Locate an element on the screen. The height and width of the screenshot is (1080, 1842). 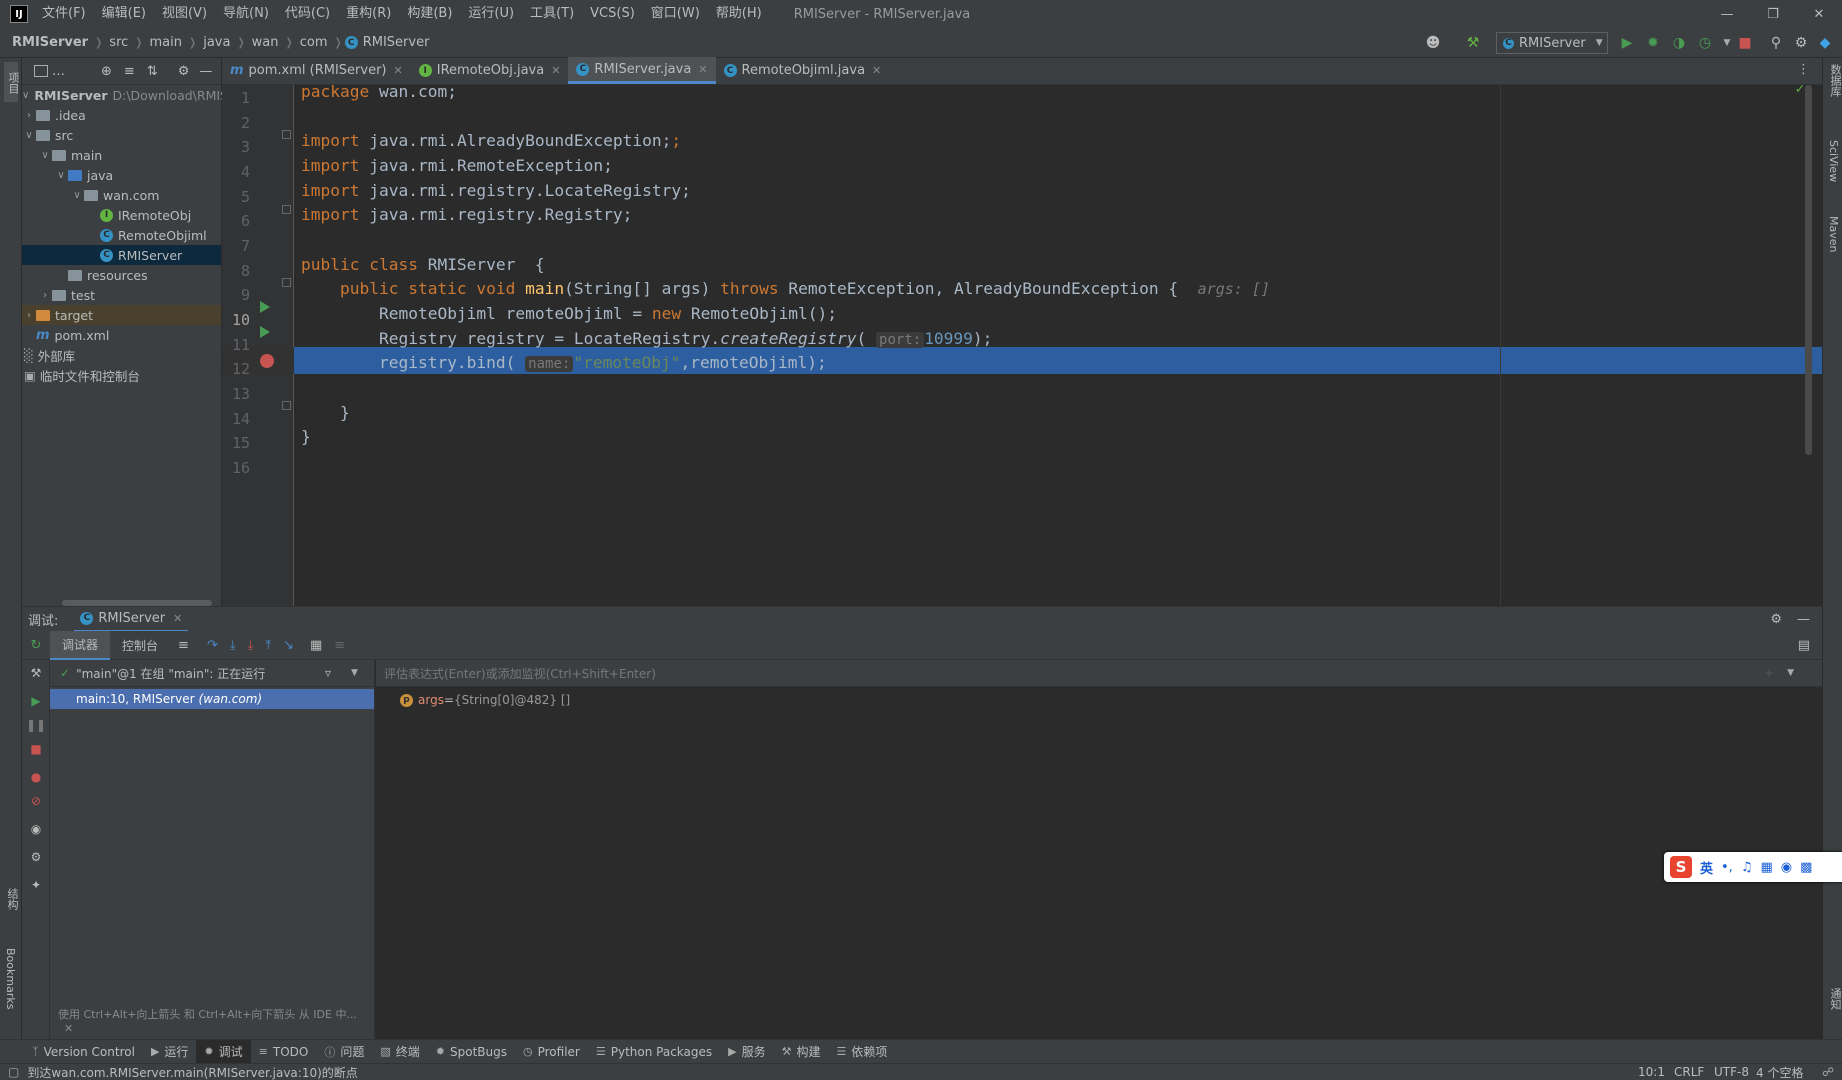
menu-navigate: 导航(N) is located at coordinates (246, 14).